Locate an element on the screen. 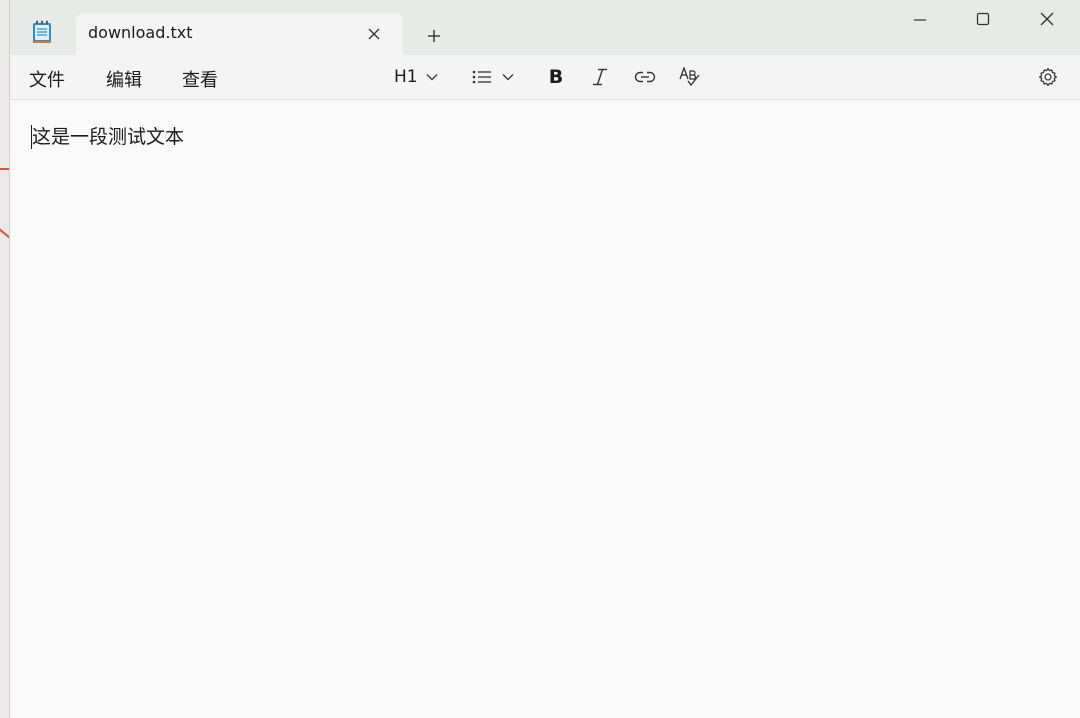  plus-icon is located at coordinates (434, 36).